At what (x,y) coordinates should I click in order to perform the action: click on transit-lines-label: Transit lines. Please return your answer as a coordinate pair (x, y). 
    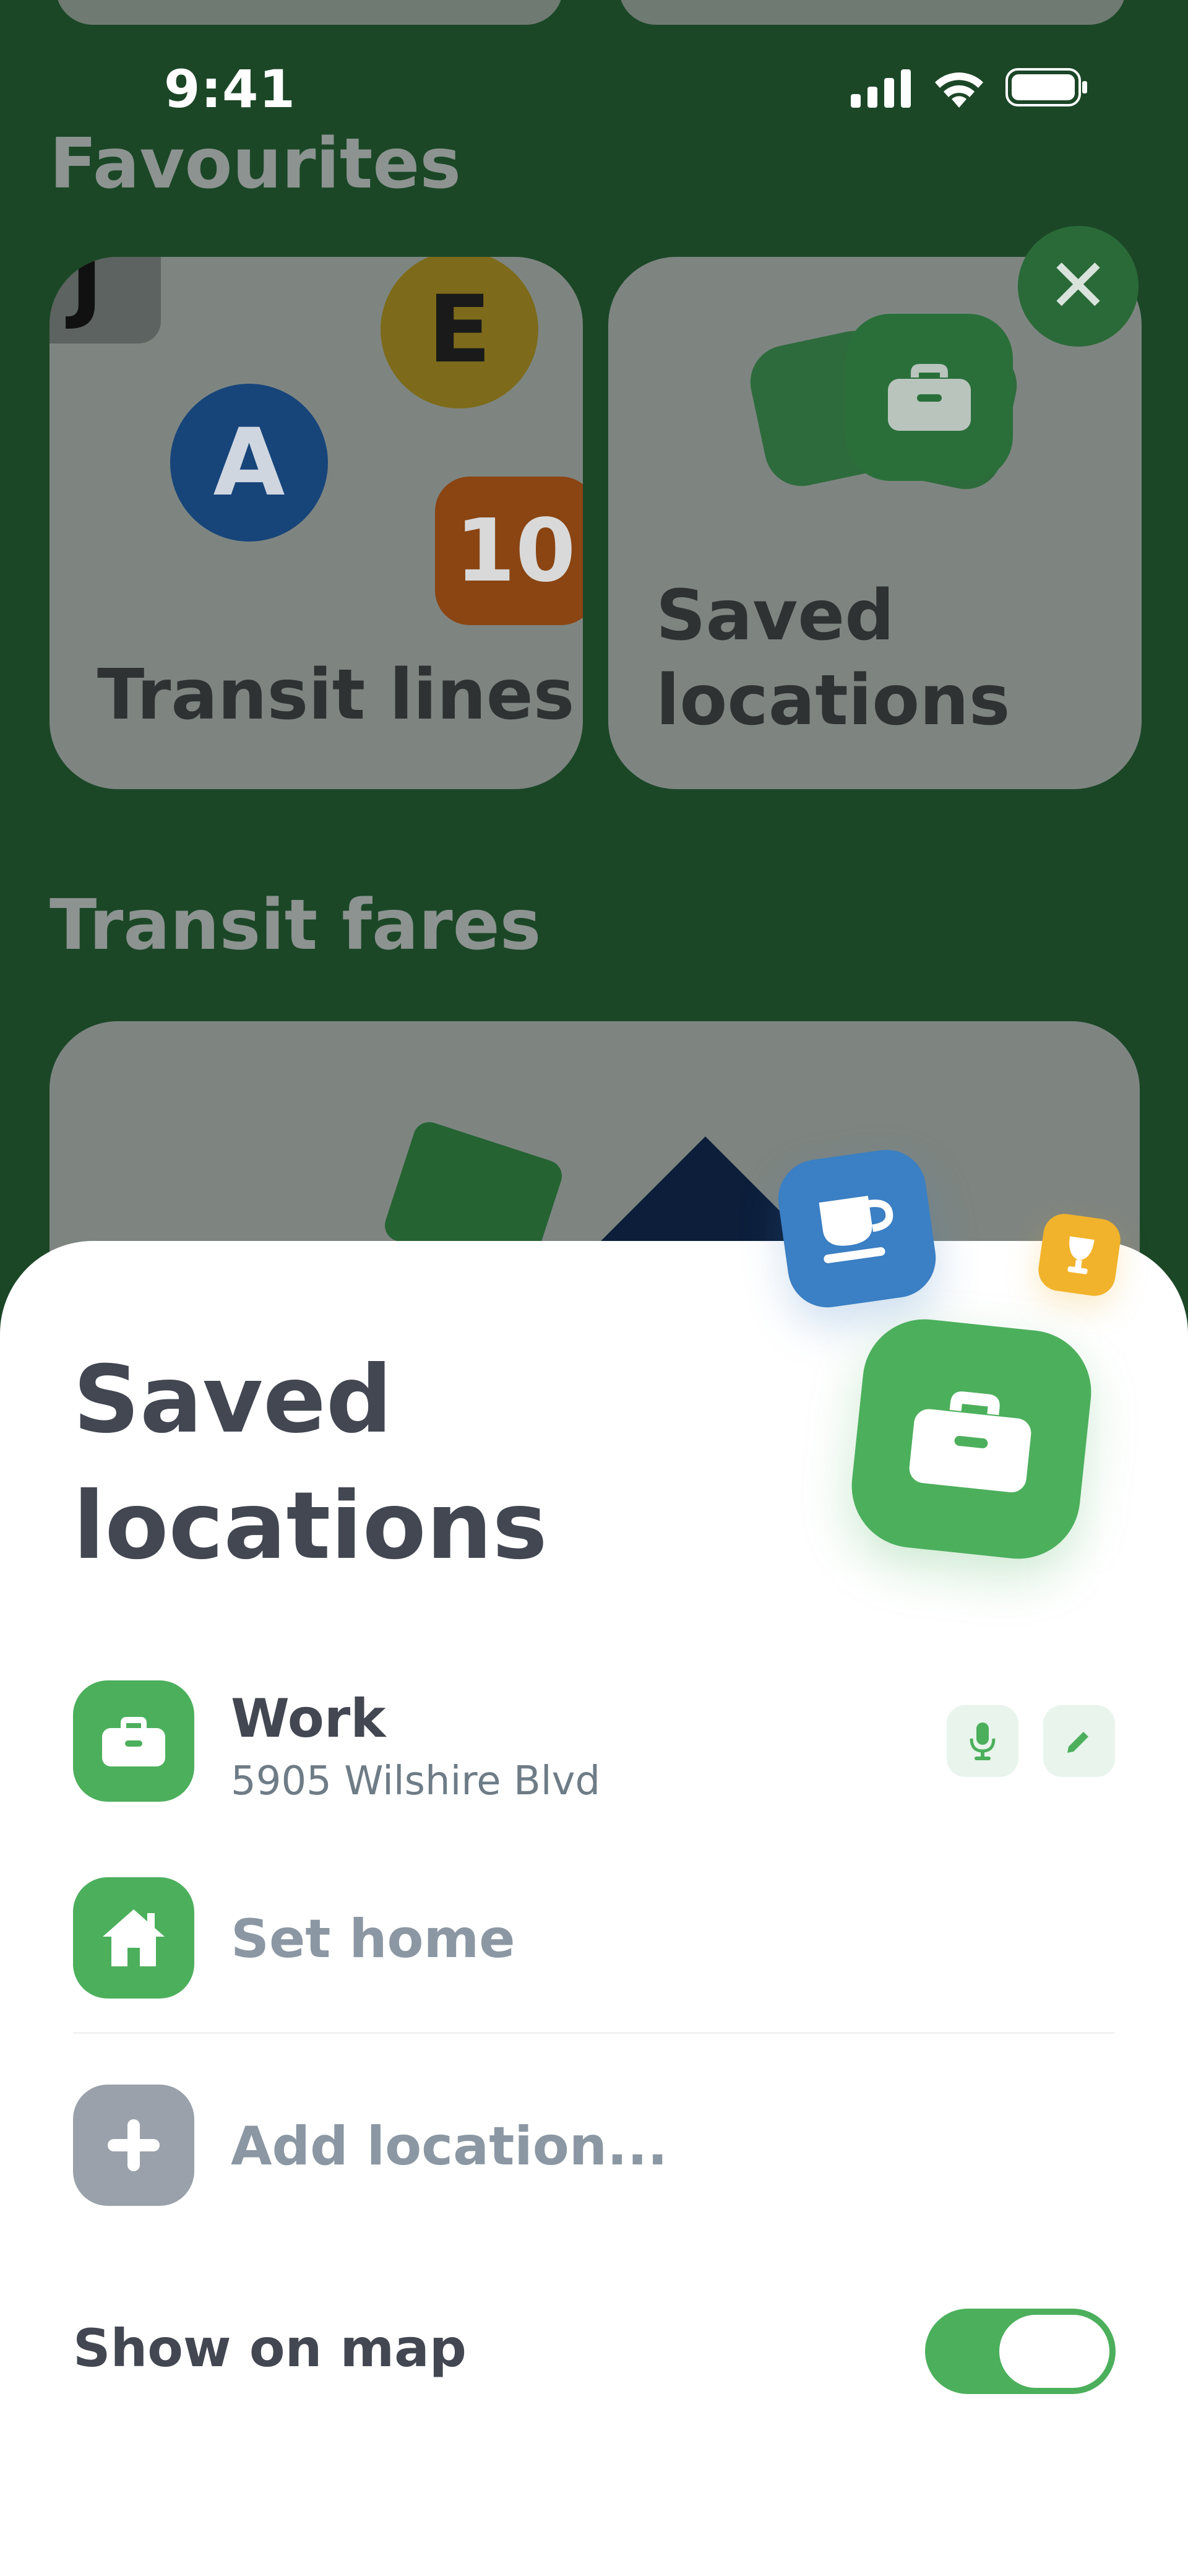
    Looking at the image, I should click on (336, 695).